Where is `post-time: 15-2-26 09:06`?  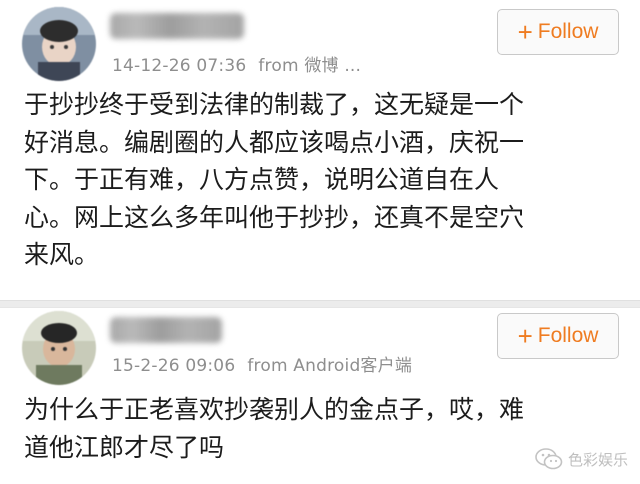 post-time: 15-2-26 09:06 is located at coordinates (174, 366).